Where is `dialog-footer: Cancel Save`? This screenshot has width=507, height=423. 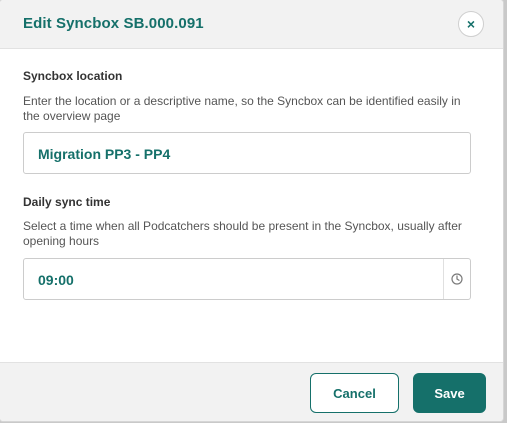
dialog-footer: Cancel Save is located at coordinates (251, 391).